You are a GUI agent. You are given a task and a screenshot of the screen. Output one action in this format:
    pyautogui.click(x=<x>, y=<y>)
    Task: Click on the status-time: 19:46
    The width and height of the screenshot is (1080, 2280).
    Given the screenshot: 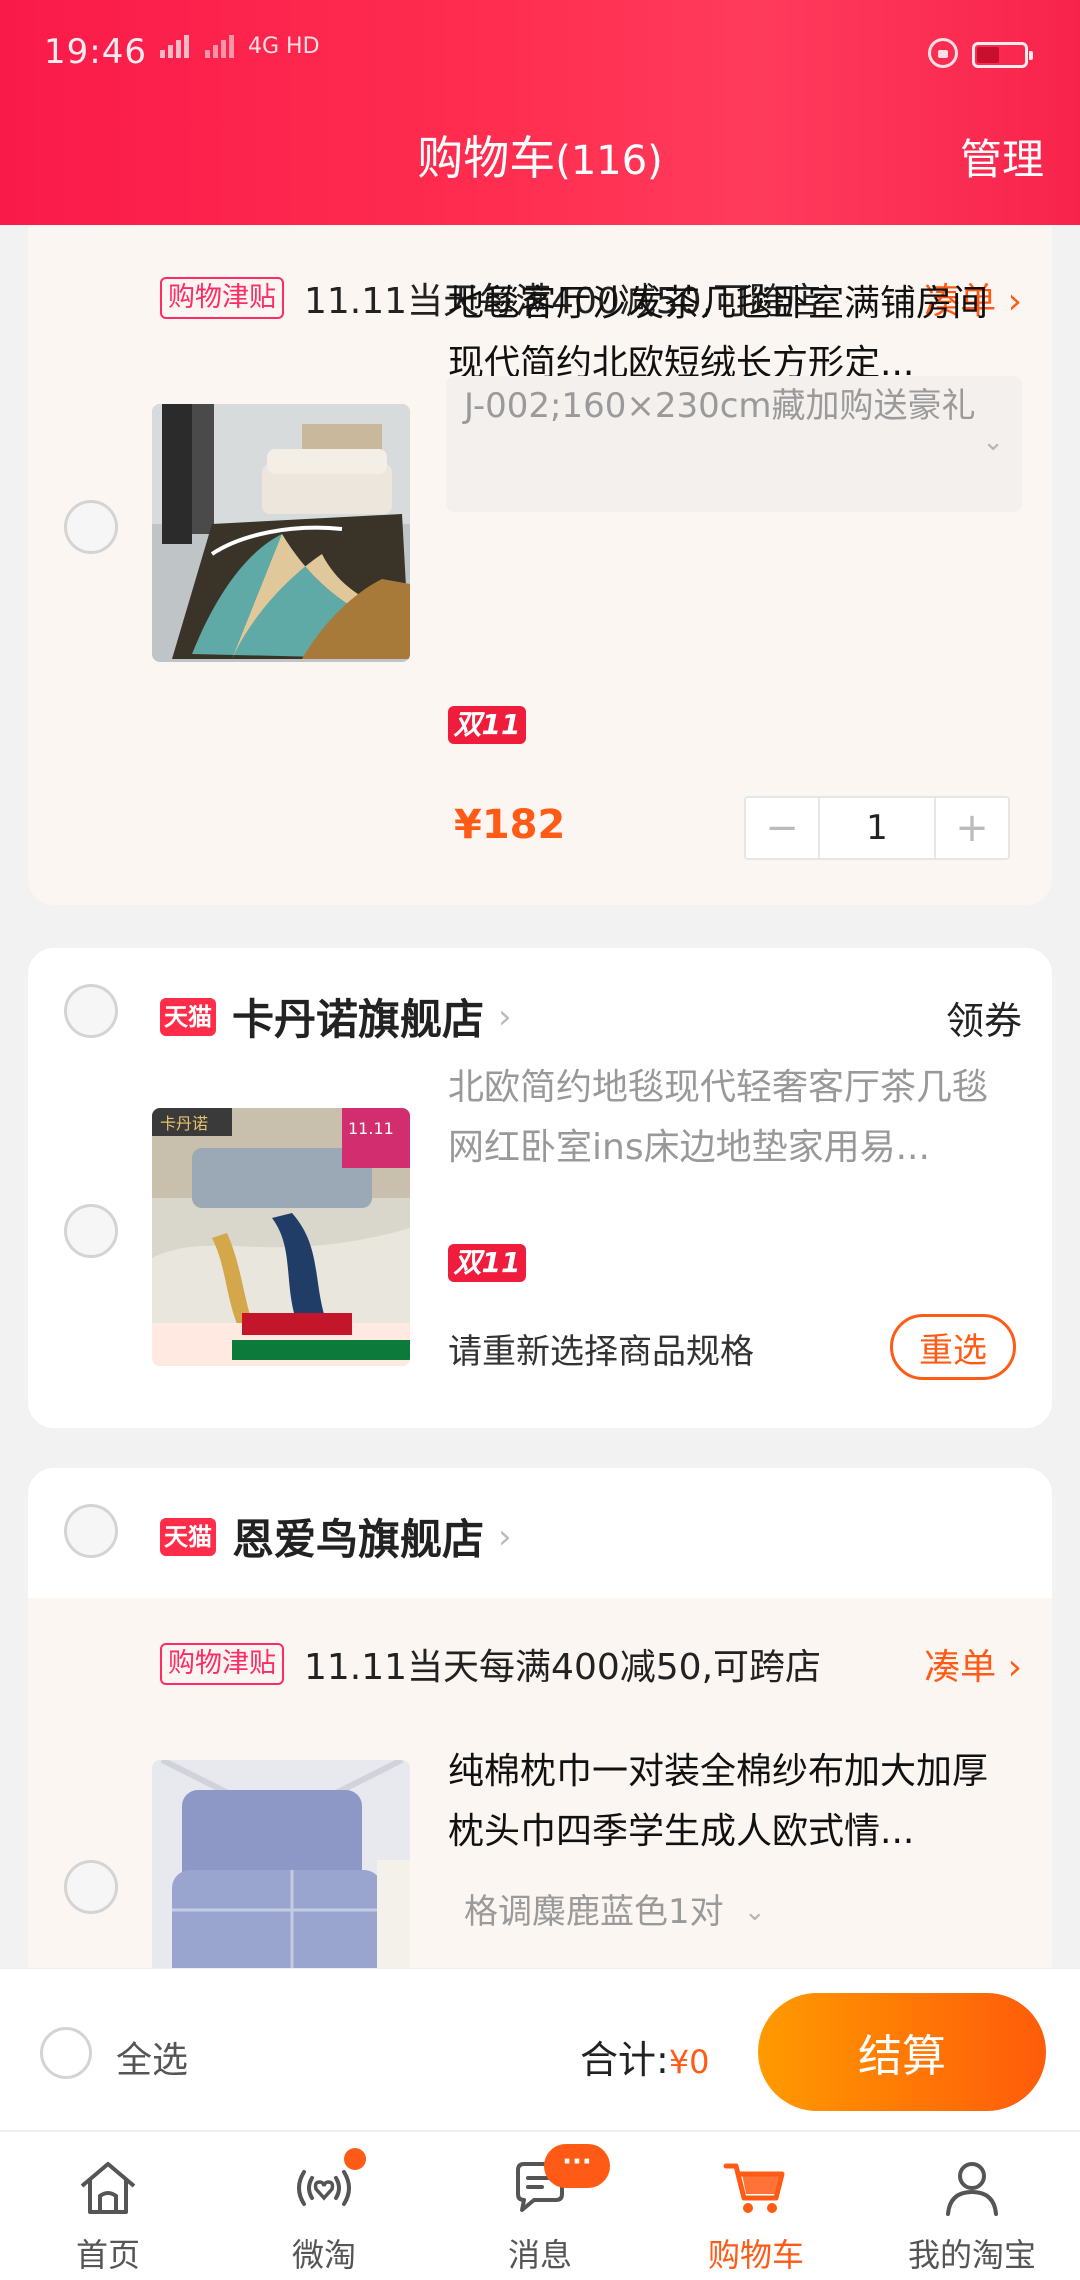 What is the action you would take?
    pyautogui.click(x=95, y=52)
    